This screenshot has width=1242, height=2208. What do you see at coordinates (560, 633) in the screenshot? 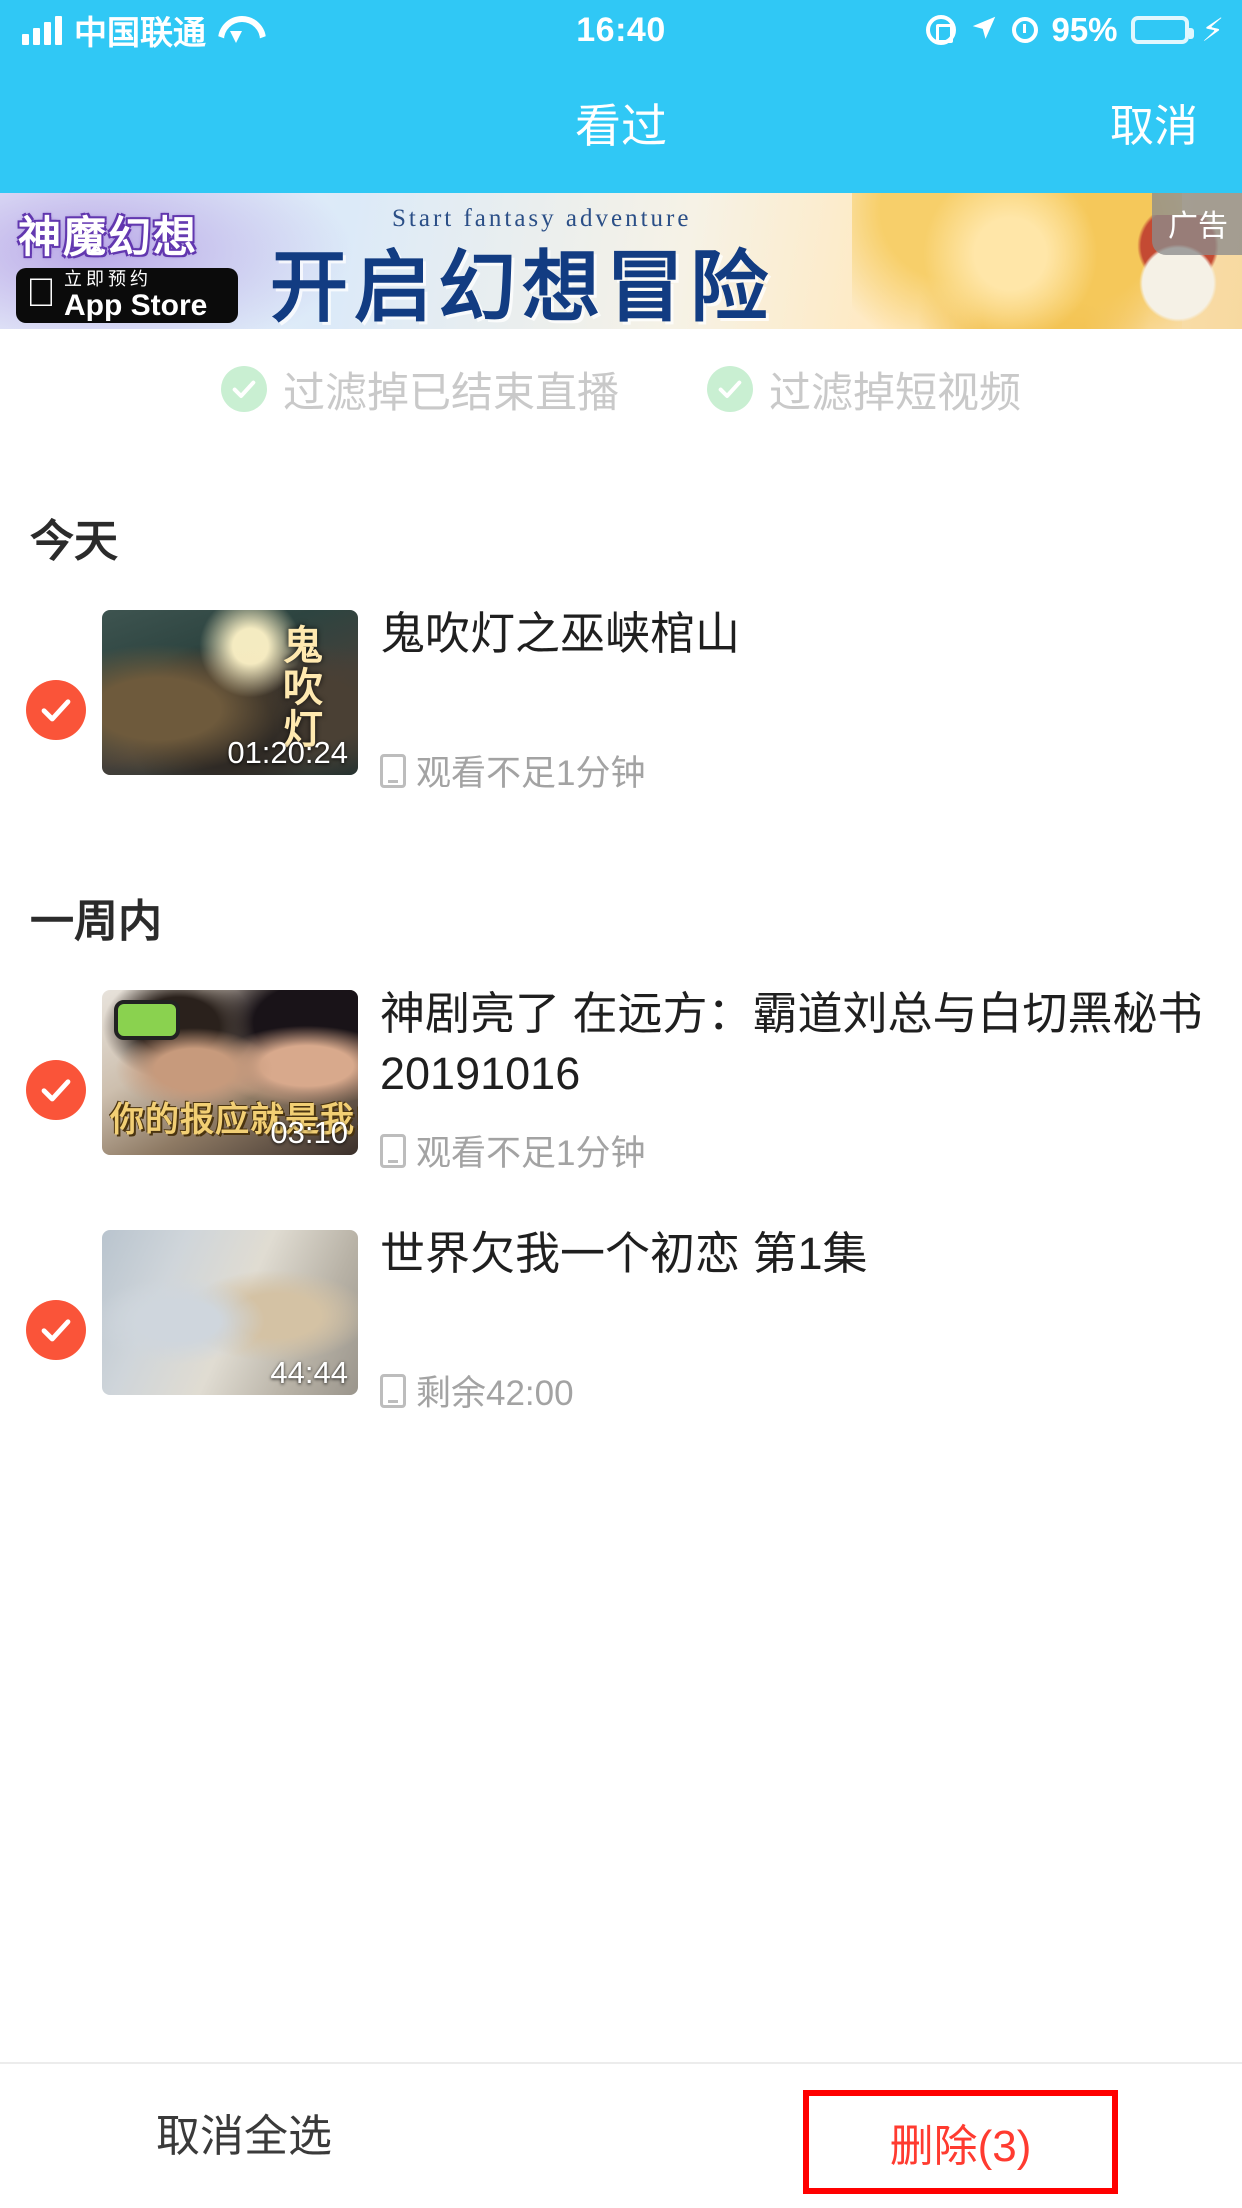
I see `video-title: 鬼吹灯之巫峡棺山` at bounding box center [560, 633].